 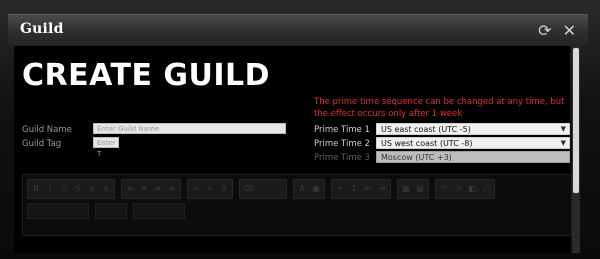 What do you see at coordinates (92, 189) in the screenshot?
I see `subscript-icon: x` at bounding box center [92, 189].